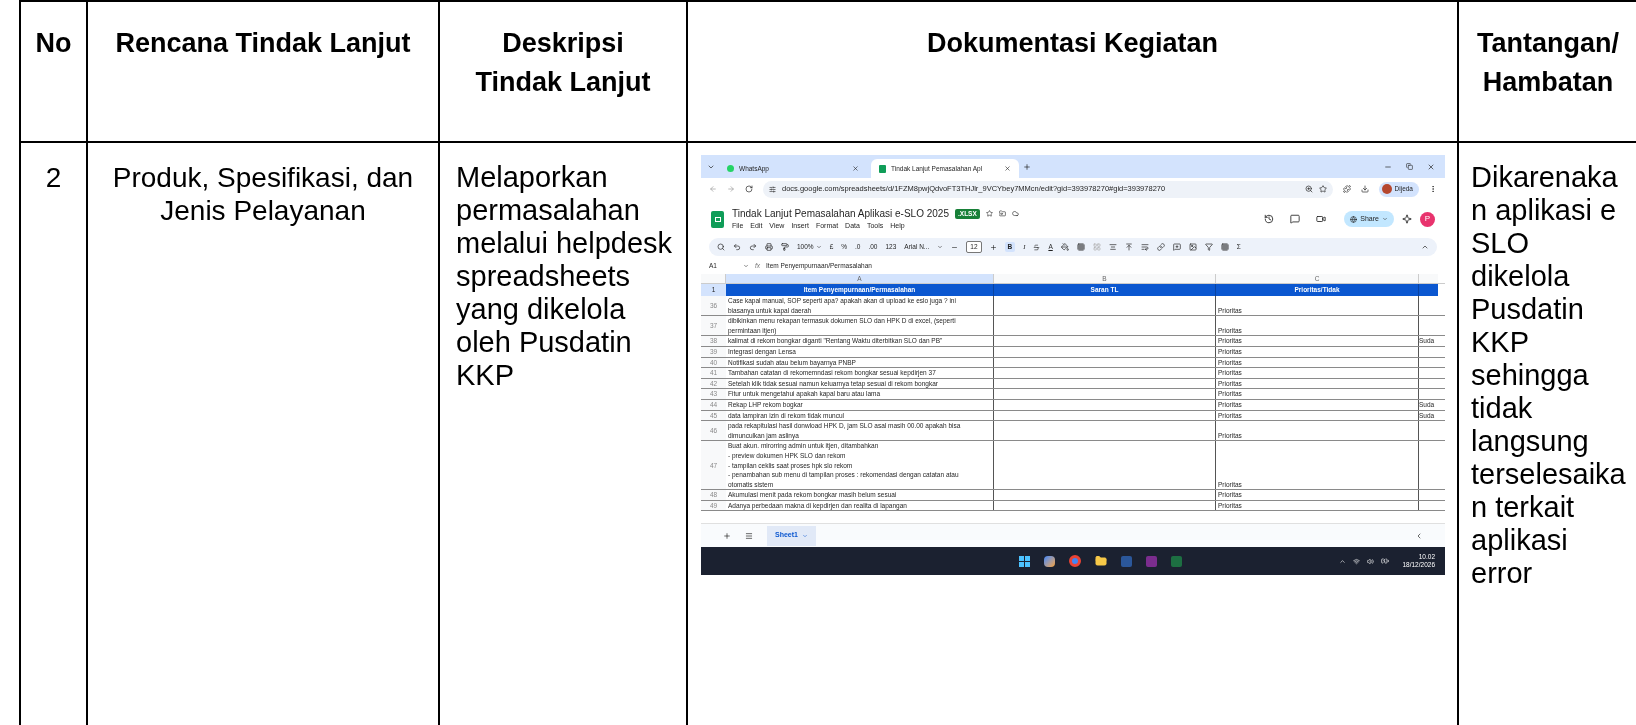 The height and width of the screenshot is (725, 1636). What do you see at coordinates (1100, 561) in the screenshot?
I see `folder-icon` at bounding box center [1100, 561].